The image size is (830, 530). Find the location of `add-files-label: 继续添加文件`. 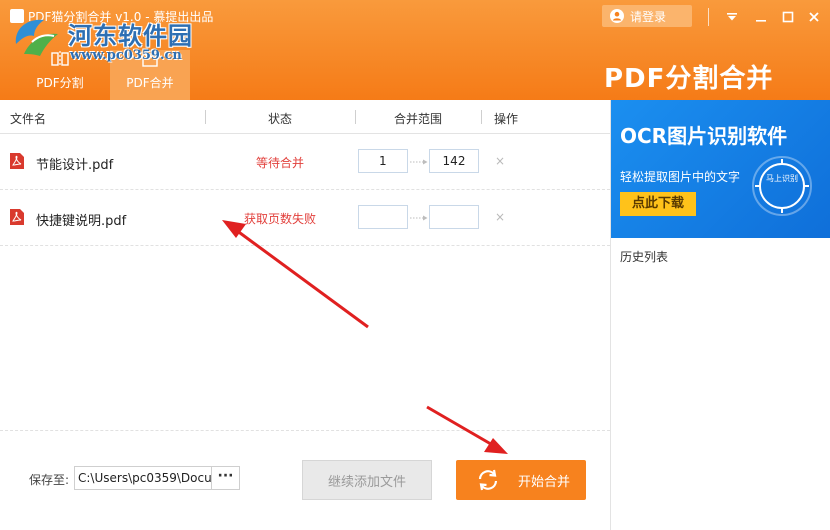

add-files-label: 继续添加文件 is located at coordinates (366, 482).